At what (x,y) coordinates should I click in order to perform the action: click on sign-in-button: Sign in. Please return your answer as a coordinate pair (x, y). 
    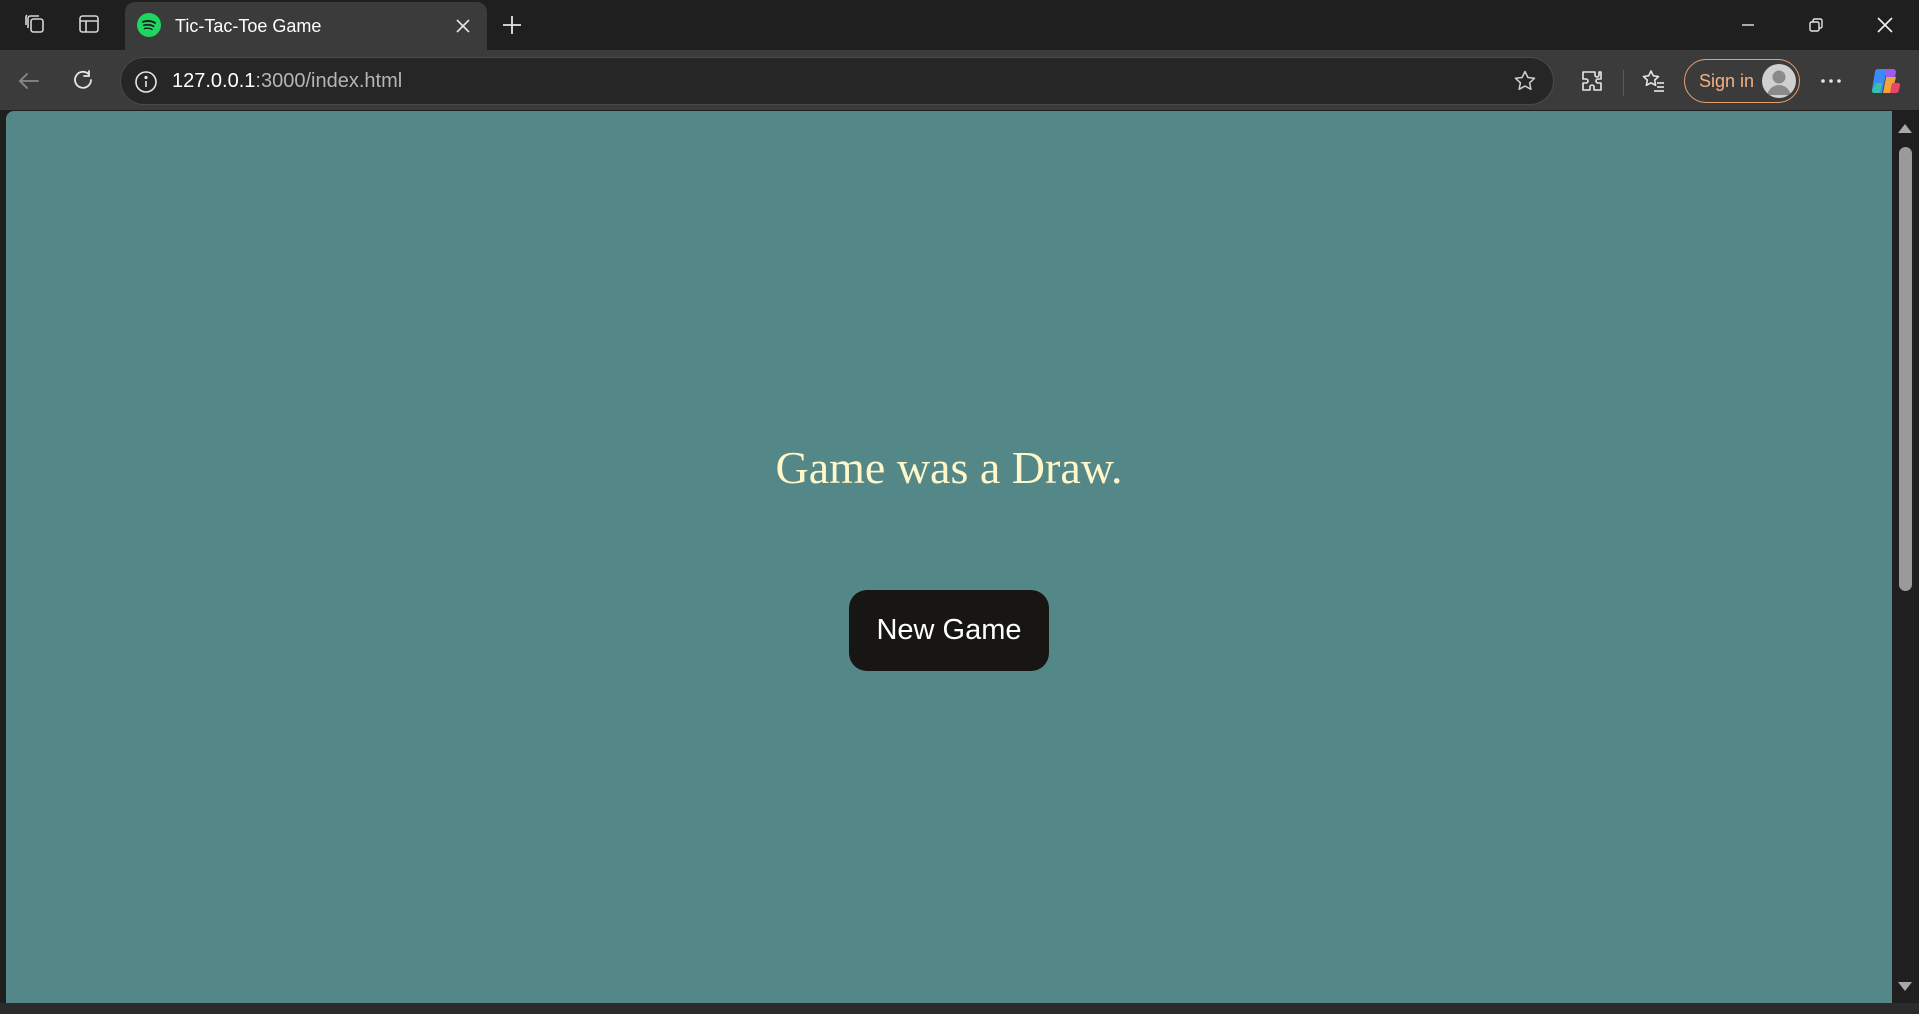
    Looking at the image, I should click on (1742, 81).